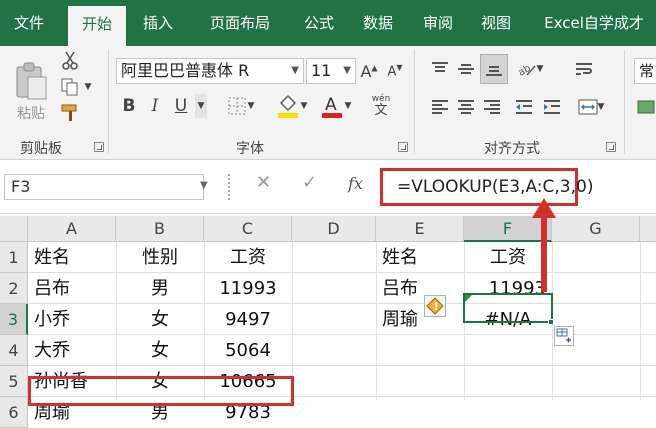 This screenshot has width=656, height=428. What do you see at coordinates (381, 110) in the screenshot?
I see `phonetic-char: 文` at bounding box center [381, 110].